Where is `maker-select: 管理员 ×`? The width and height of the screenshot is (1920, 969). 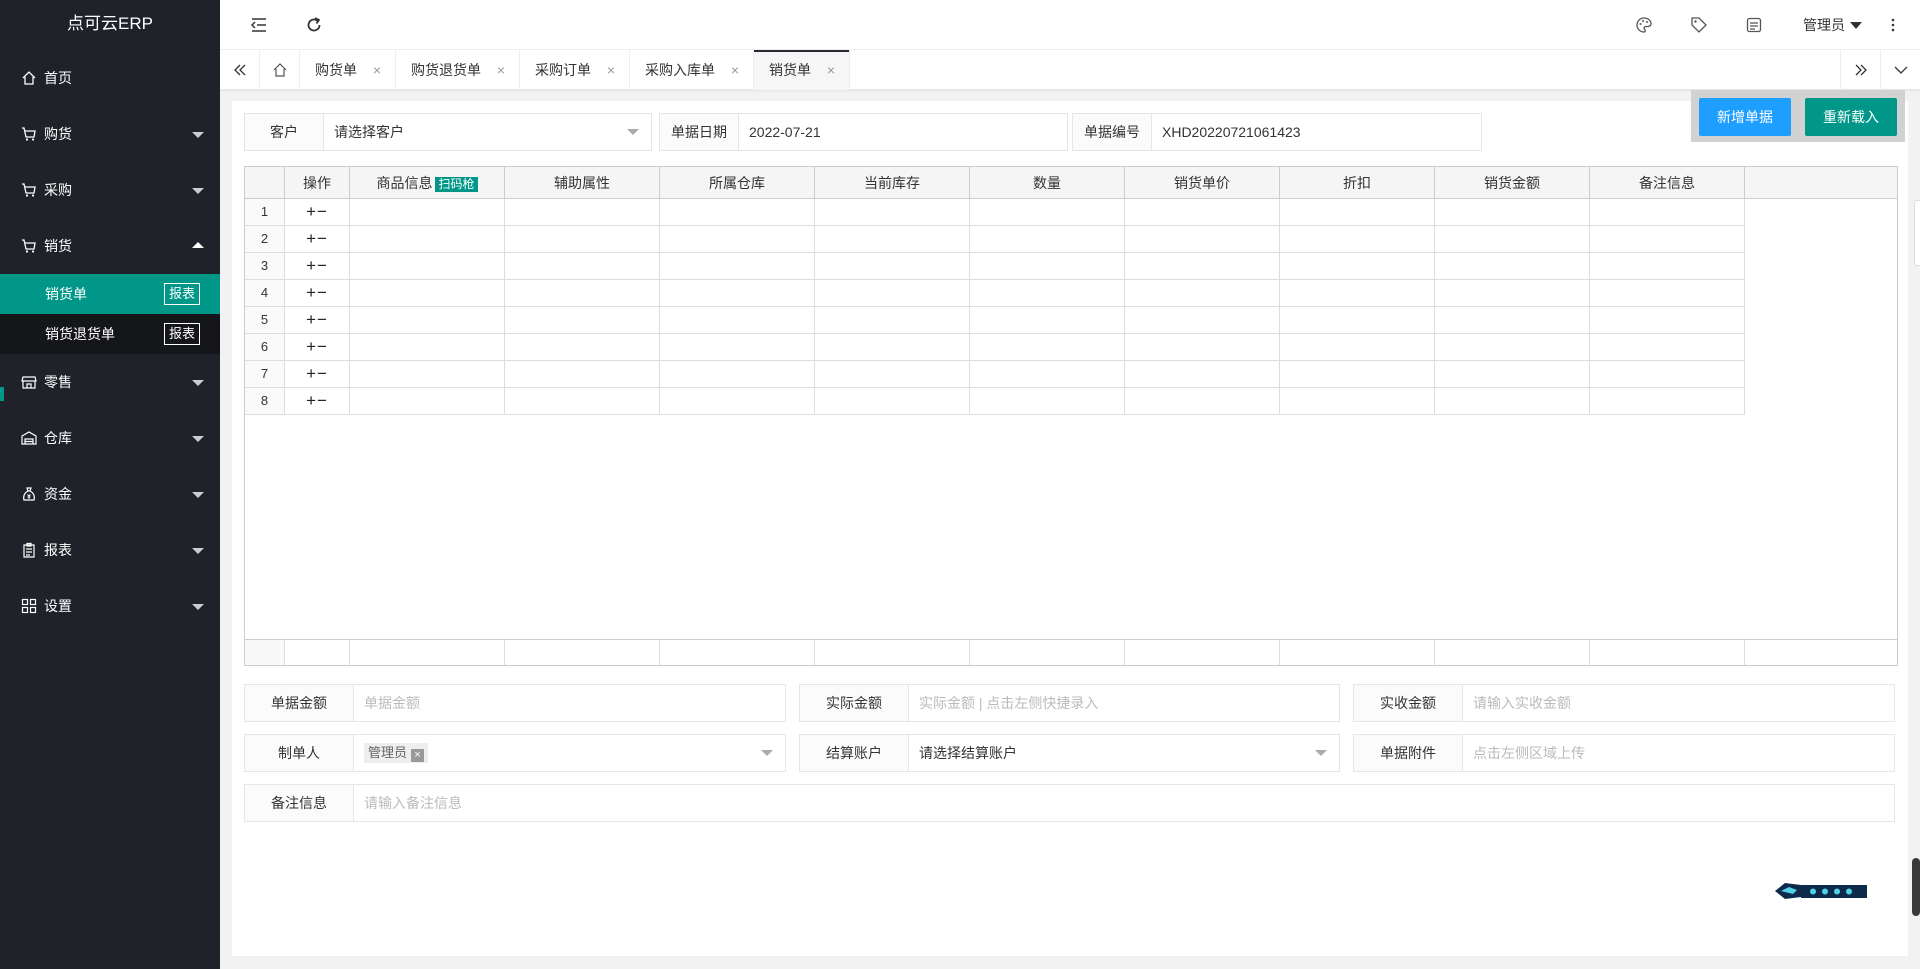
maker-select: 管理员 × is located at coordinates (569, 753).